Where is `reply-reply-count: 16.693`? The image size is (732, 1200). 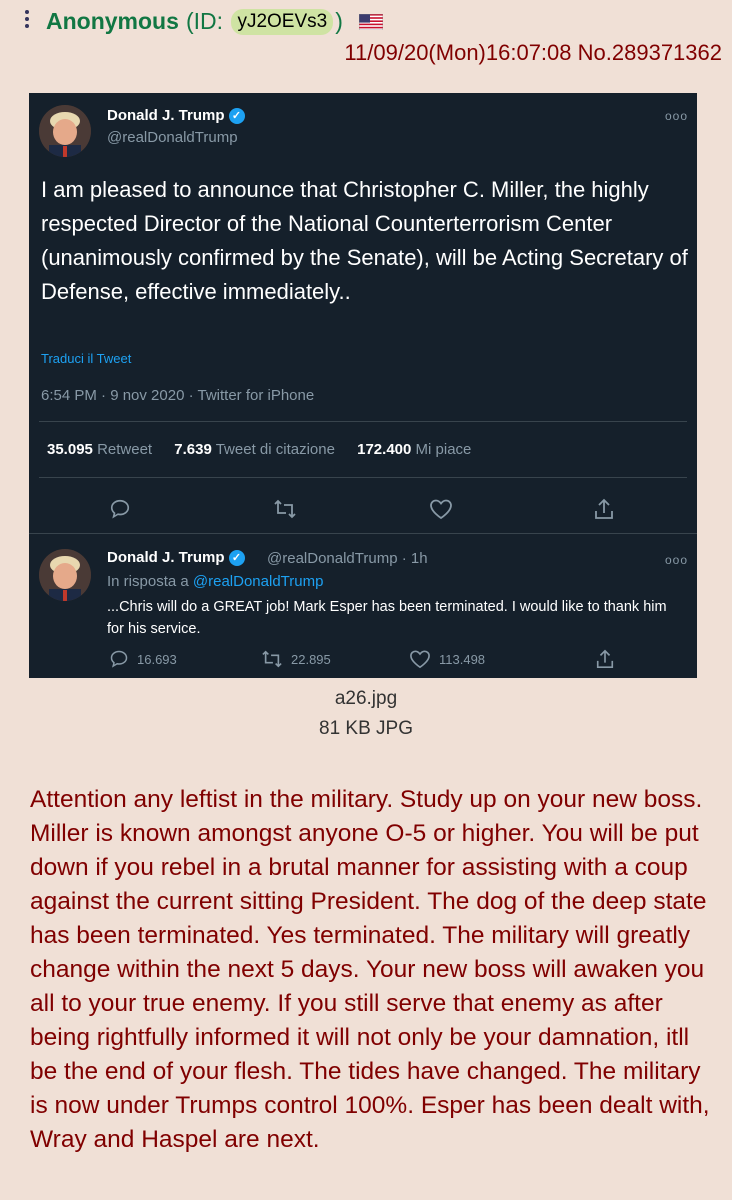
reply-reply-count: 16.693 is located at coordinates (157, 659).